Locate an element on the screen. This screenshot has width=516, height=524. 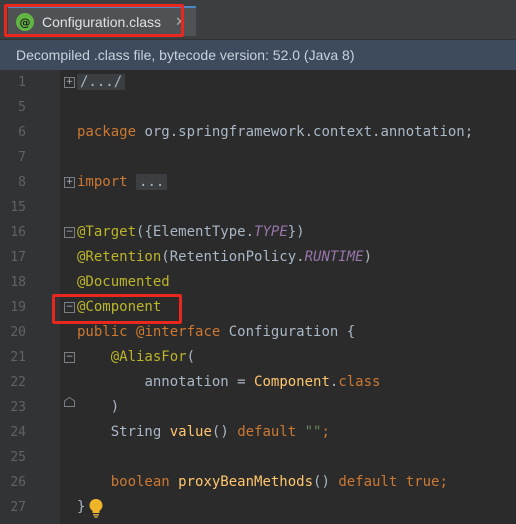
code-text: @Documented is located at coordinates (123, 282).